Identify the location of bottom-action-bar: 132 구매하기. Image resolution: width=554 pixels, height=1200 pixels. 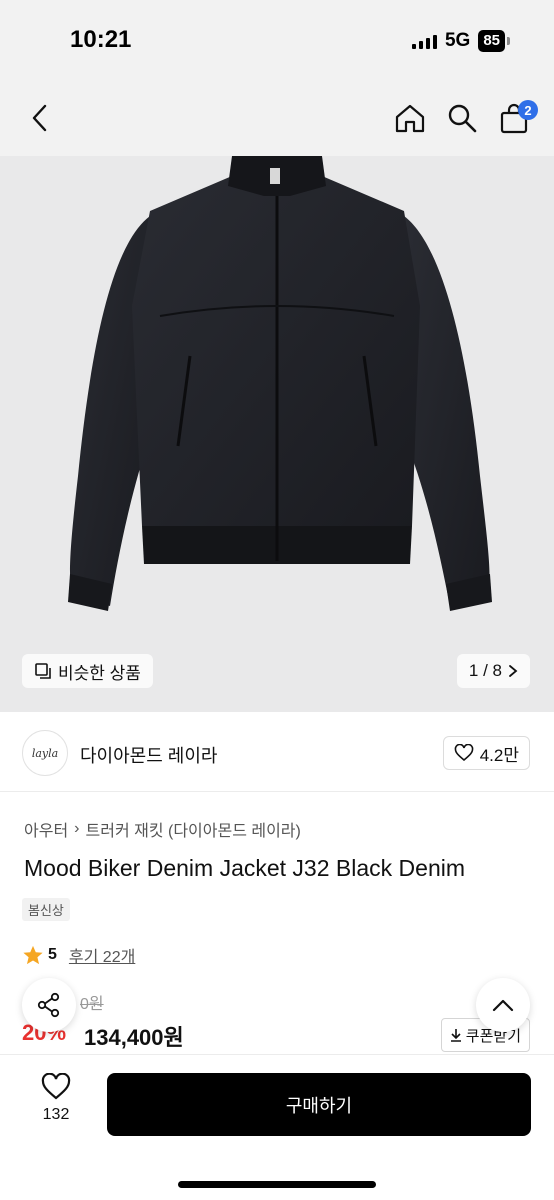
(277, 1127).